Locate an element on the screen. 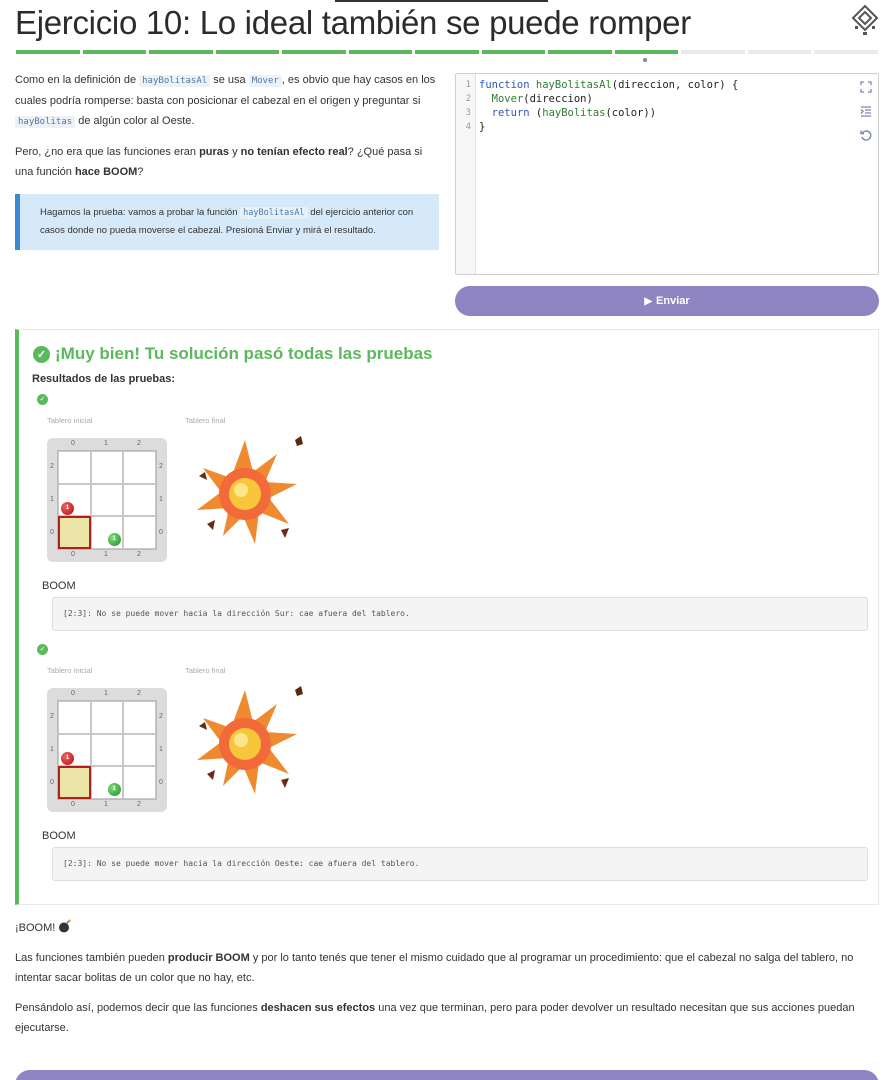  results-subtitle: Resultados de las pruebas: is located at coordinates (104, 379).